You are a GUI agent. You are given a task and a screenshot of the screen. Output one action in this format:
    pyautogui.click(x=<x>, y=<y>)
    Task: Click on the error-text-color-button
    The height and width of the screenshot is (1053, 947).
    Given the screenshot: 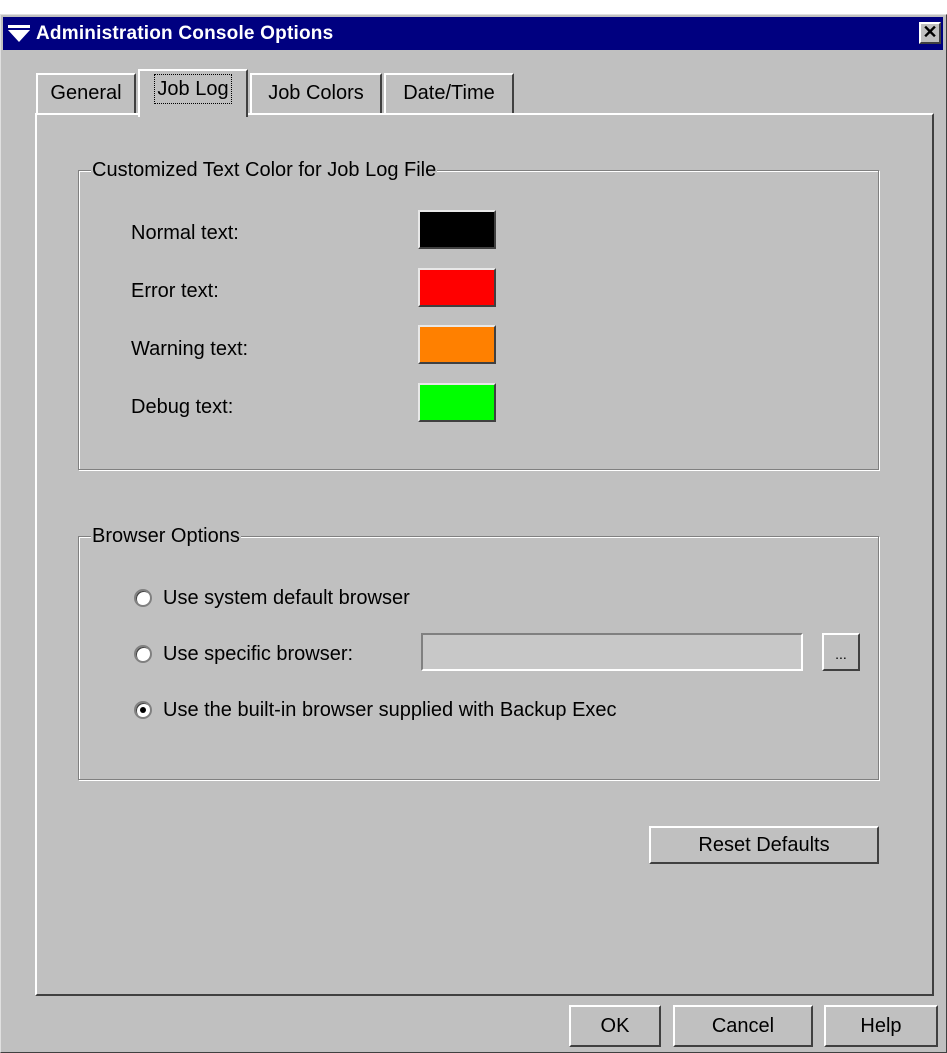 What is the action you would take?
    pyautogui.click(x=457, y=287)
    